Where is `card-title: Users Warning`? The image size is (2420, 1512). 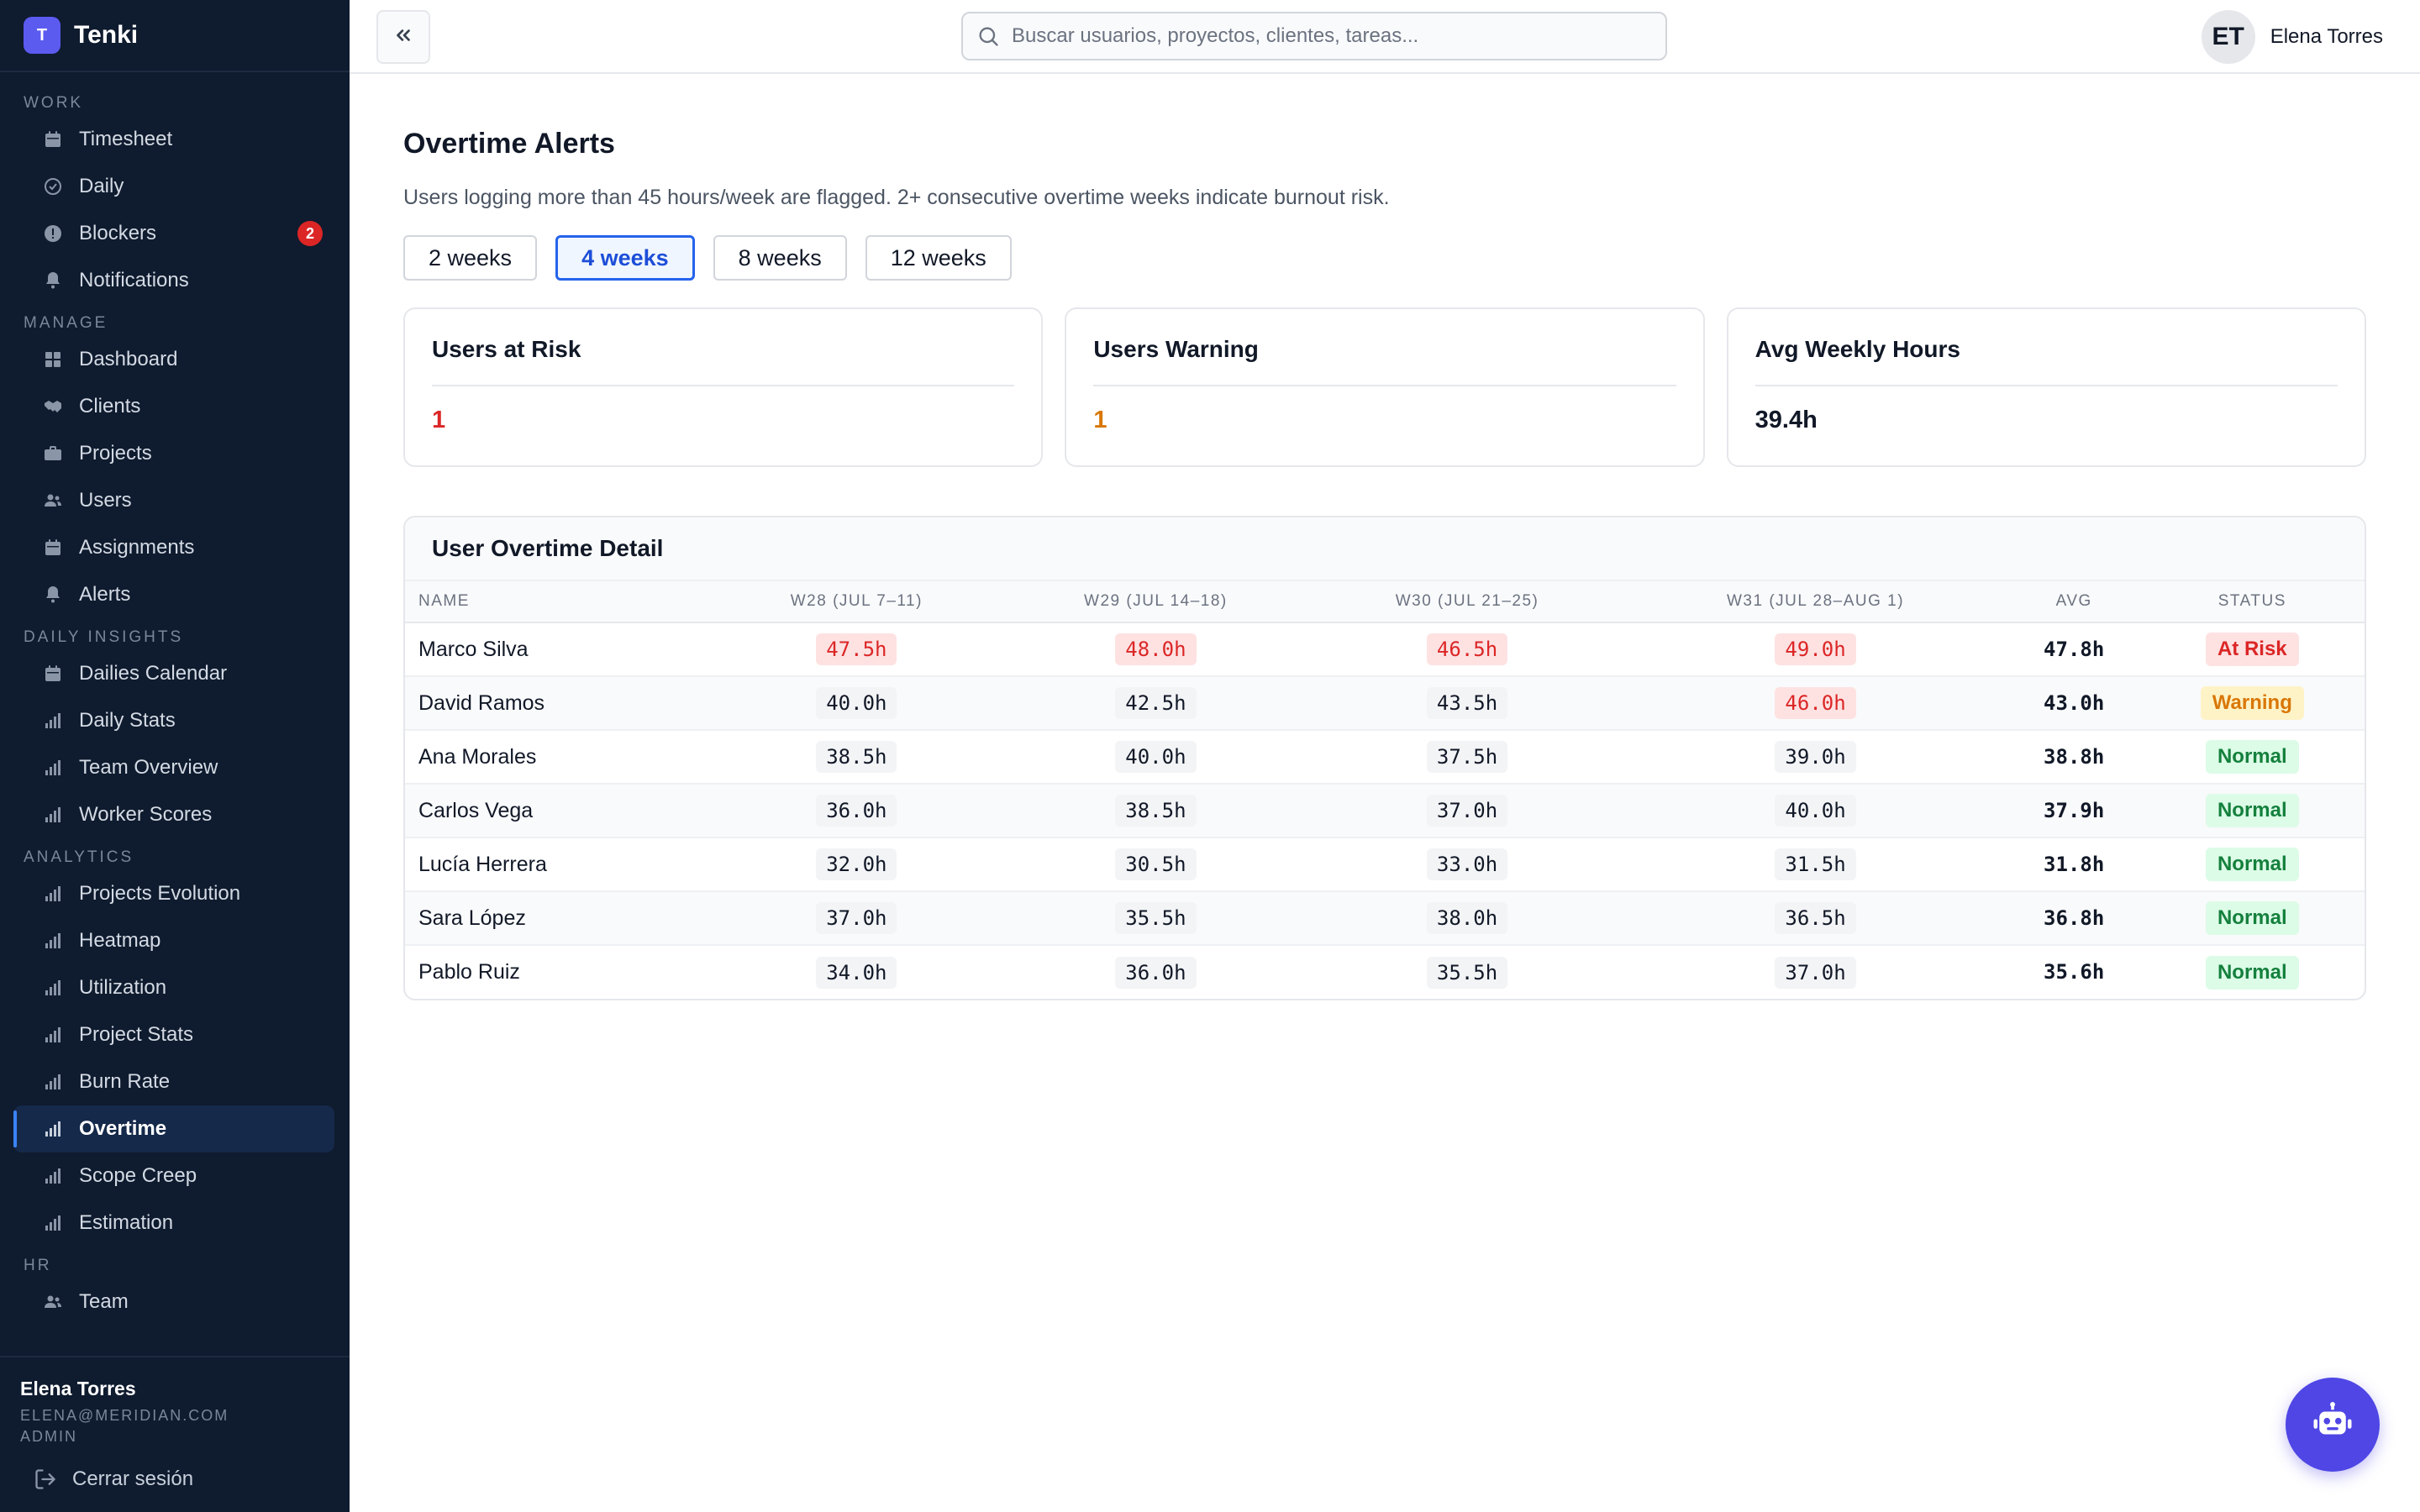
card-title: Users Warning is located at coordinates (1384, 361).